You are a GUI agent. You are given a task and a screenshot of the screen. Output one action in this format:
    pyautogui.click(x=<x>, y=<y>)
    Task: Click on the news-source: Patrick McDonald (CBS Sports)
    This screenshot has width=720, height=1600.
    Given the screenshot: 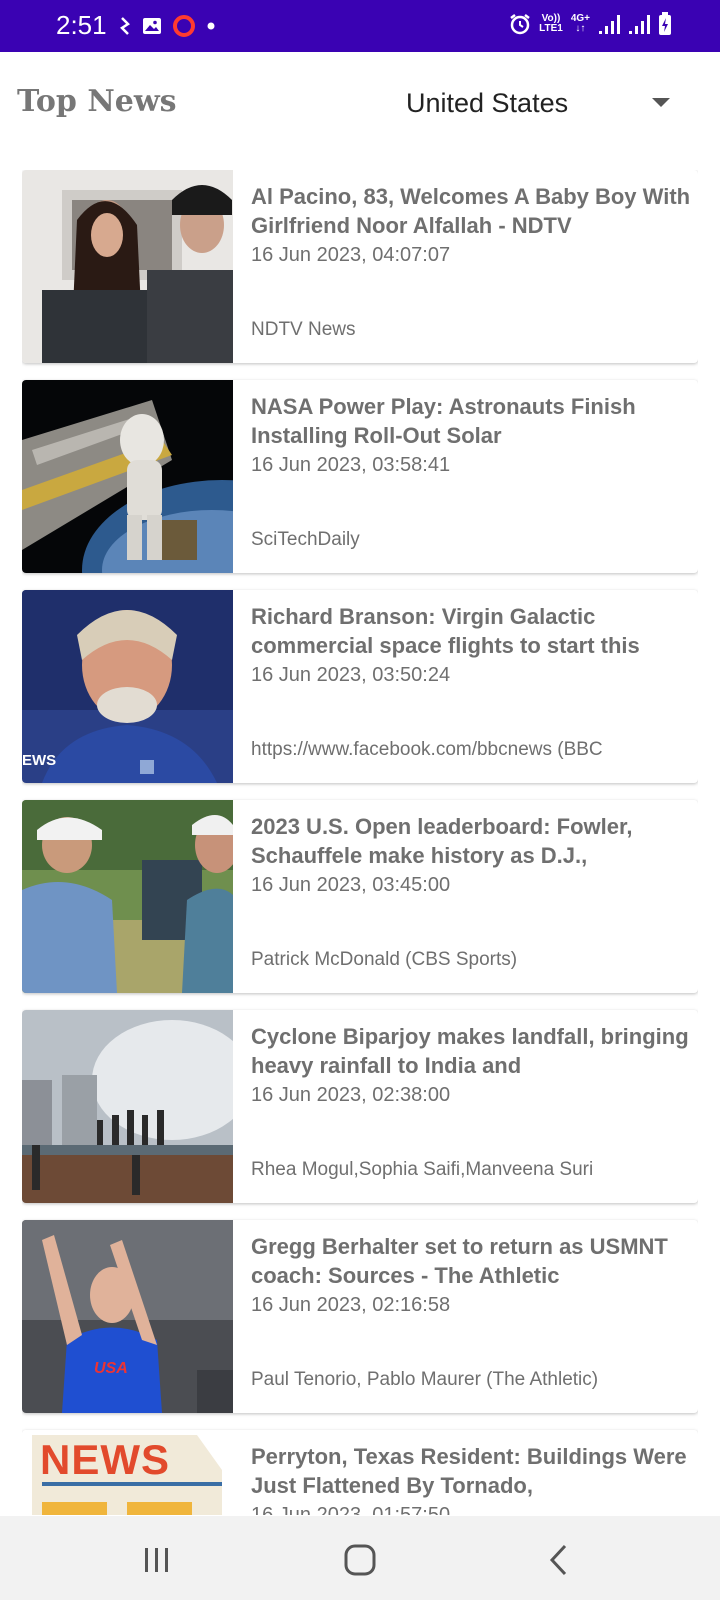 What is the action you would take?
    pyautogui.click(x=384, y=959)
    